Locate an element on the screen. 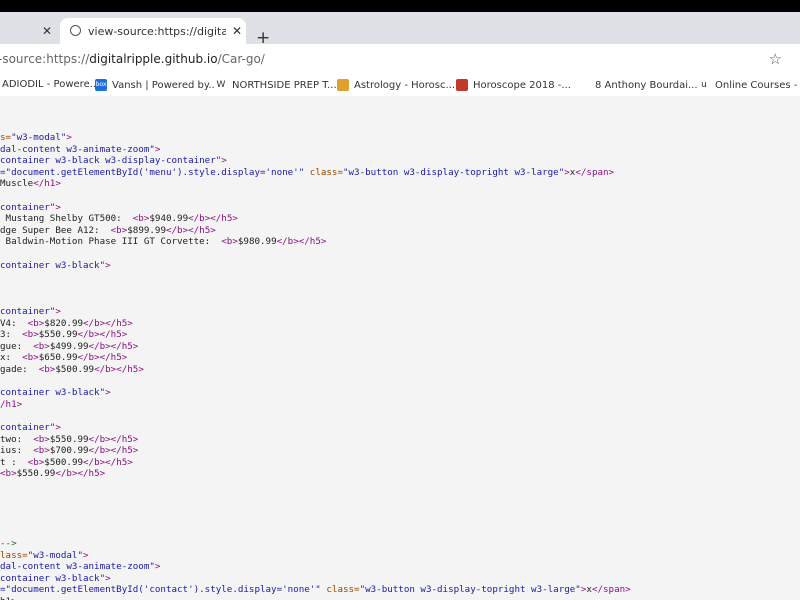 The height and width of the screenshot is (600, 800). url-path: /Car-go/ is located at coordinates (241, 59).